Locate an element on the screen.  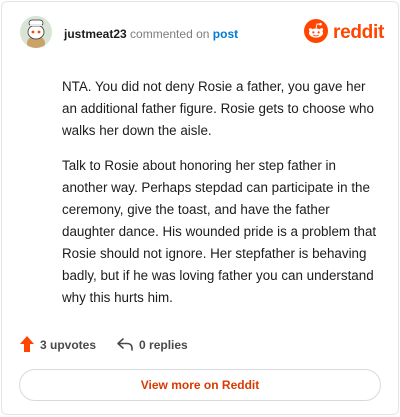
reply-arrow-icon is located at coordinates (125, 345).